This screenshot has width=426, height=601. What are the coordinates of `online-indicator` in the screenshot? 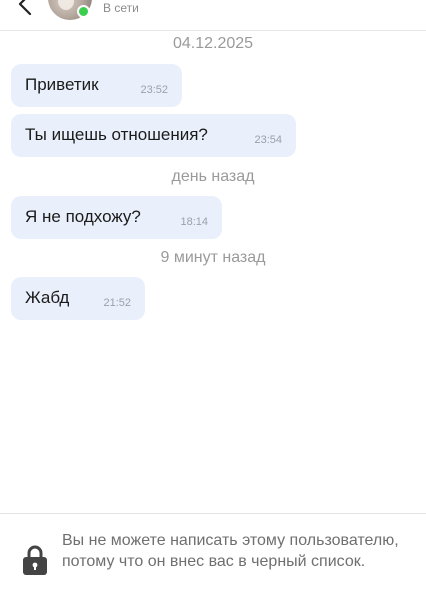 It's located at (83, 11).